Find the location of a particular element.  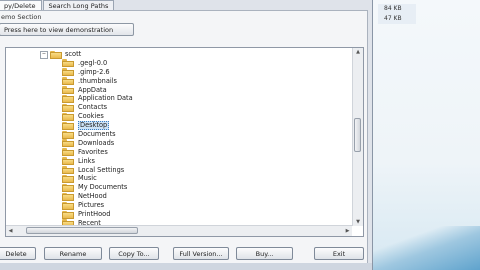

tree-folder-row: .gegl-0.0 is located at coordinates (176, 63).